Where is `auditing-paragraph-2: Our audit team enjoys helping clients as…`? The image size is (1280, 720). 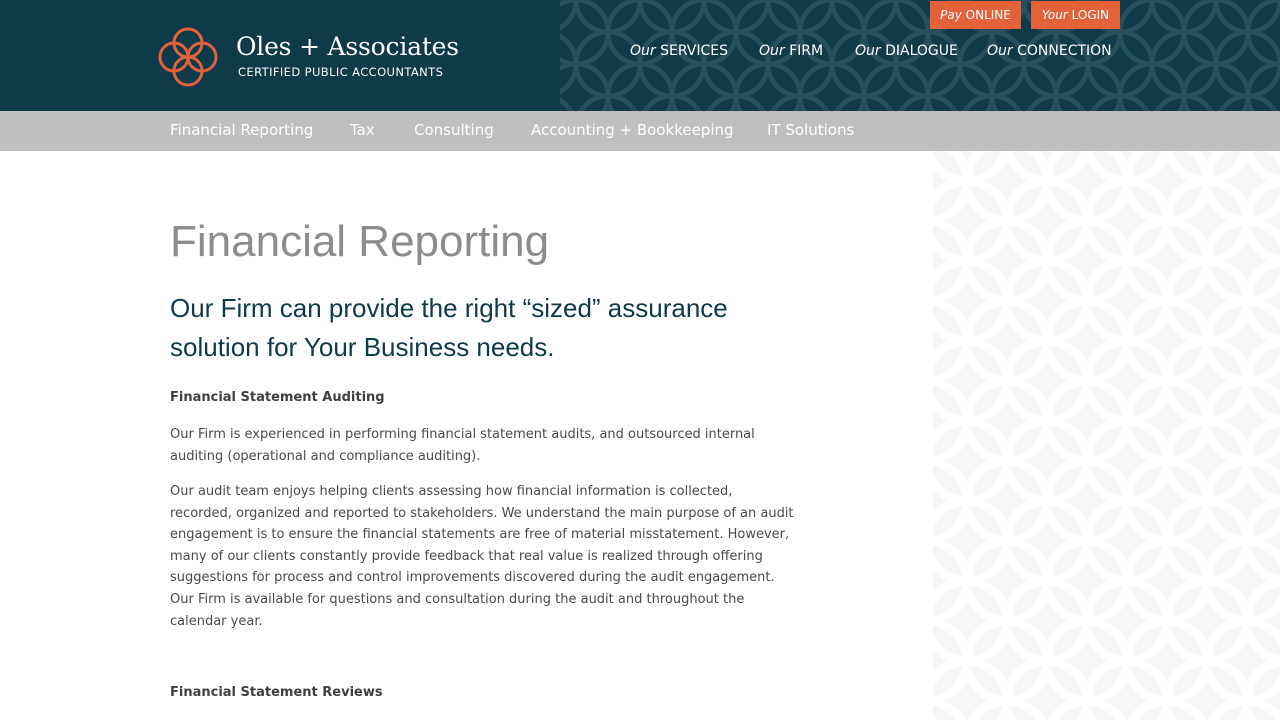 auditing-paragraph-2: Our audit team enjoys helping clients as… is located at coordinates (482, 556).